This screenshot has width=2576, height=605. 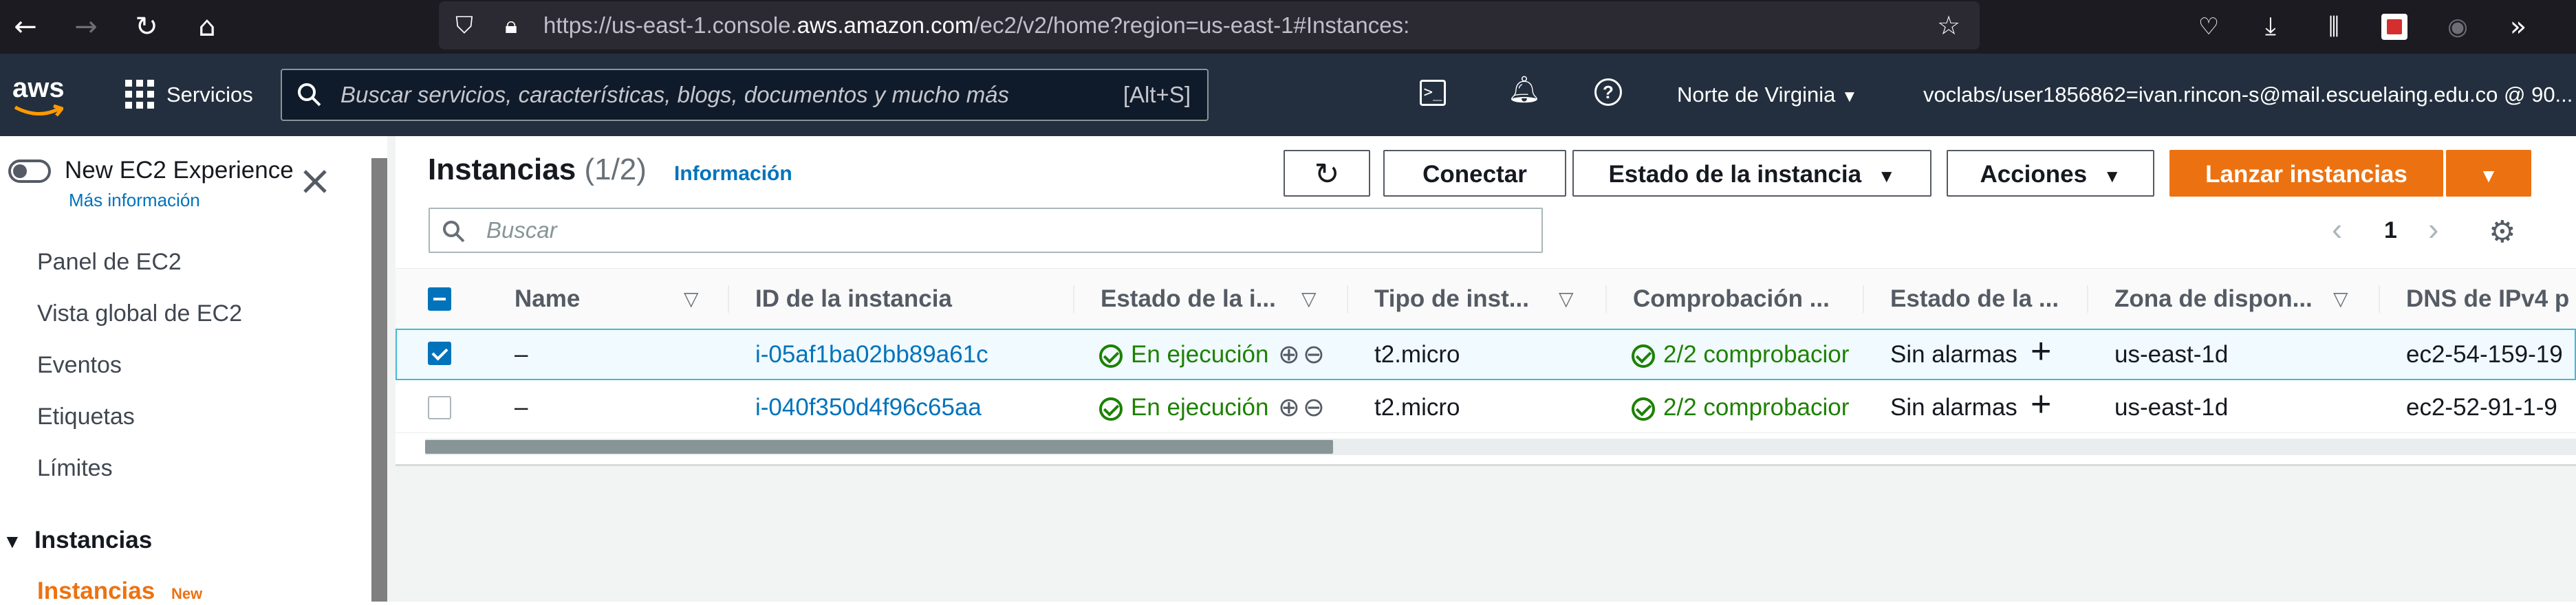 What do you see at coordinates (1524, 89) in the screenshot?
I see `notifications-bell-icon: 🔔︎` at bounding box center [1524, 89].